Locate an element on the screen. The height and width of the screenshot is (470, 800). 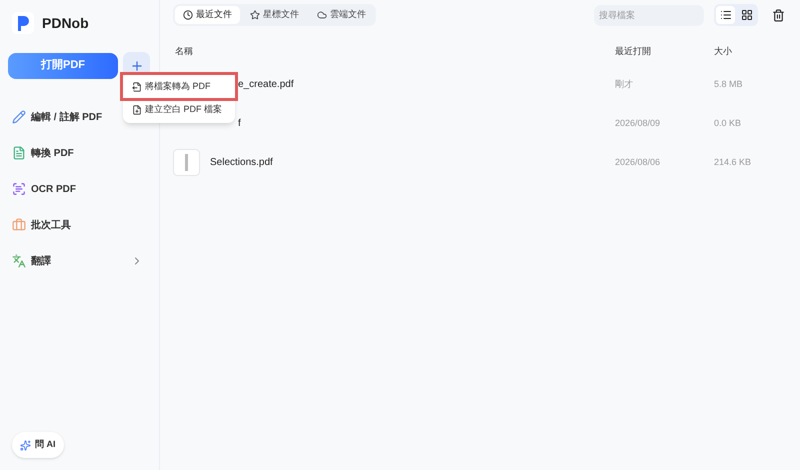
file-name: e_create.pdf is located at coordinates (266, 85).